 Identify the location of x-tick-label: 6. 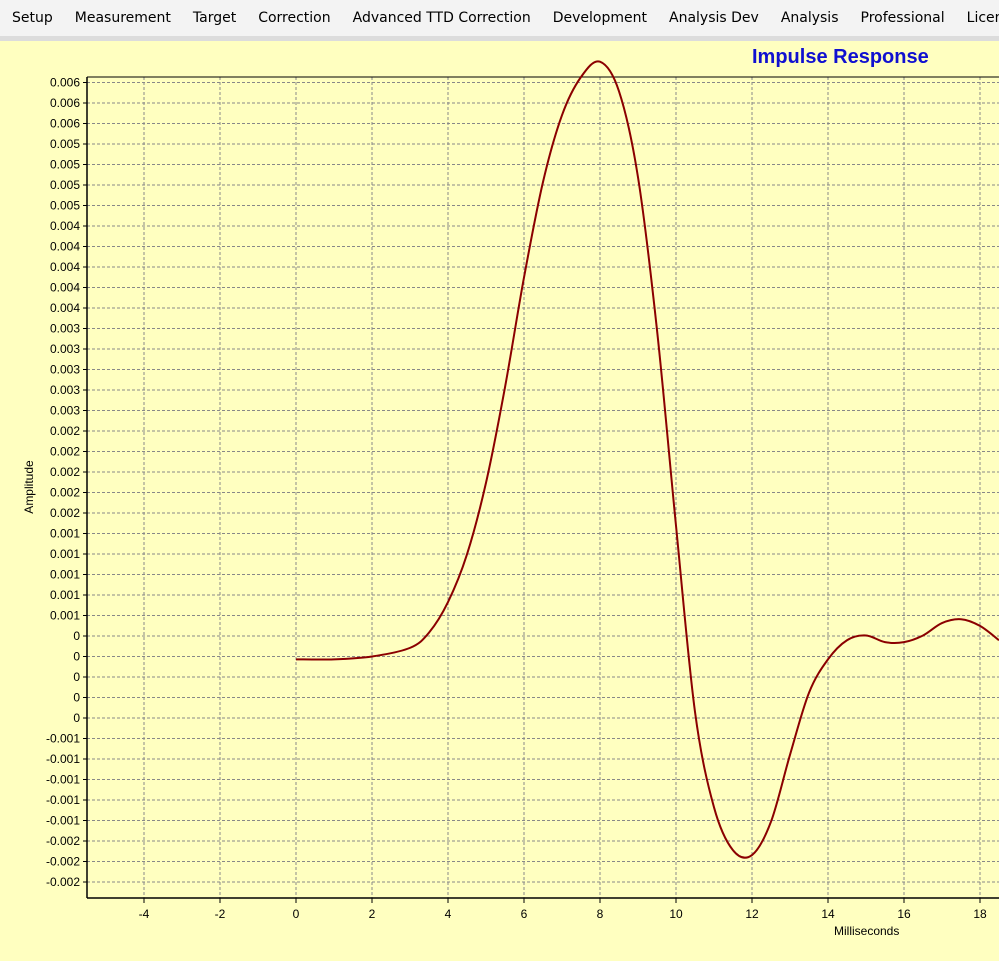
(524, 914).